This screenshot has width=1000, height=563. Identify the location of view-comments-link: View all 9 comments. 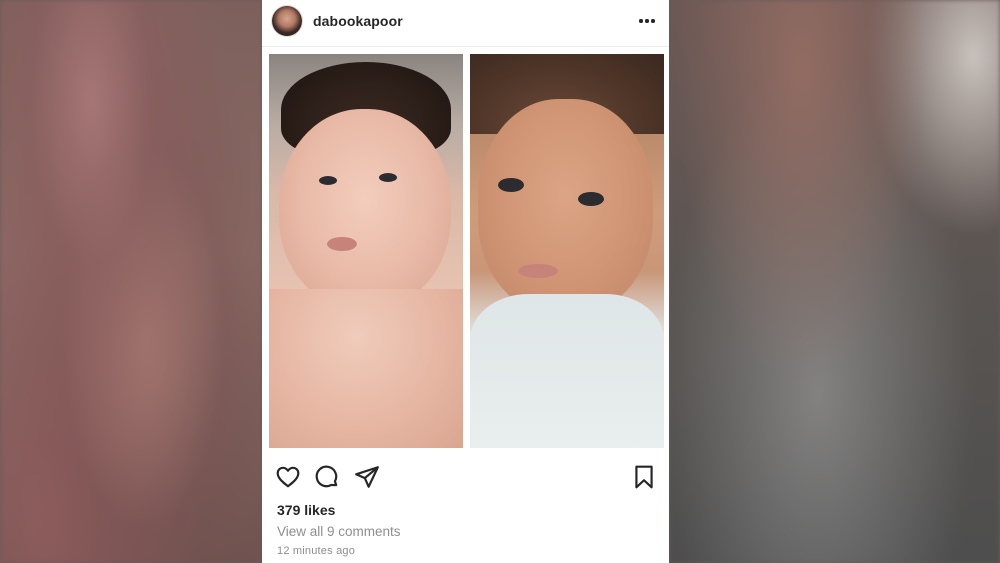
(339, 531).